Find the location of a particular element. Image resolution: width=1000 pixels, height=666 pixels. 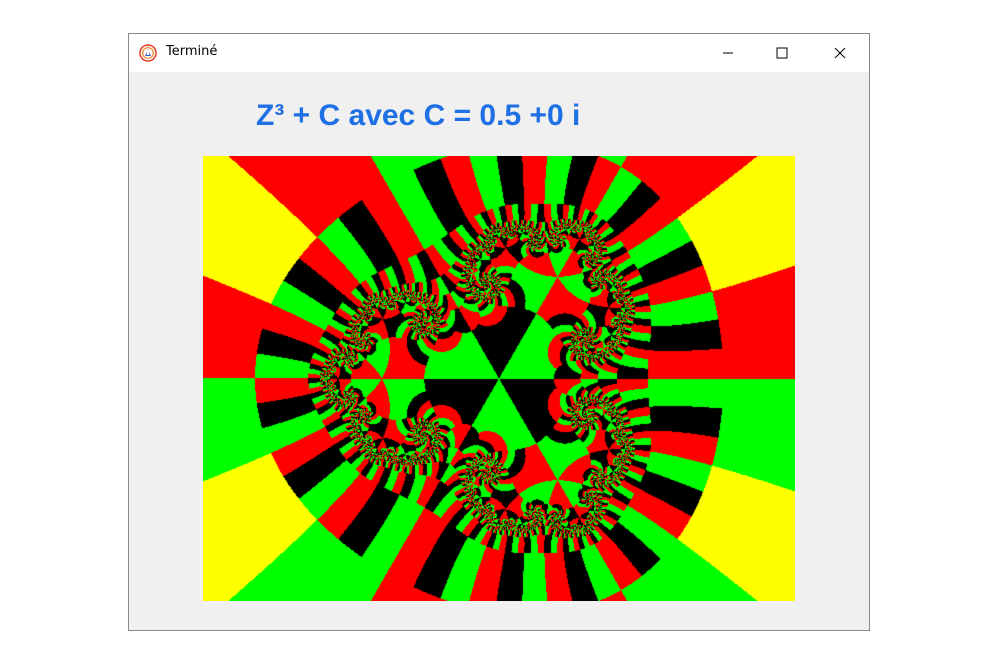

minimize-button is located at coordinates (728, 53).